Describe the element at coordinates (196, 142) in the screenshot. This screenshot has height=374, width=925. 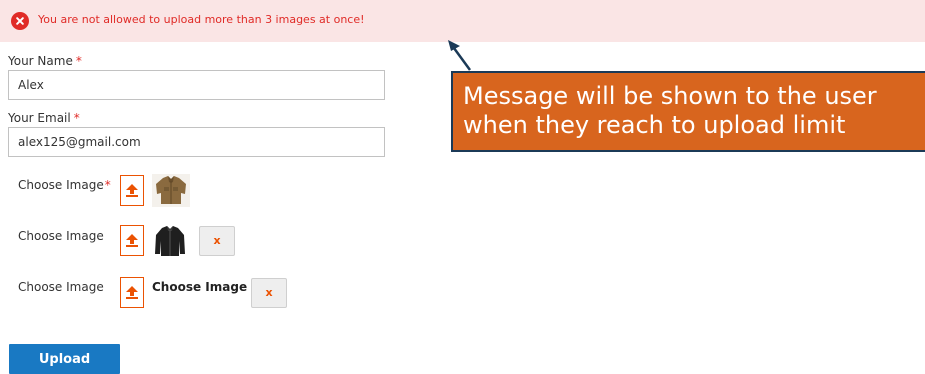
I see `email-input` at that location.